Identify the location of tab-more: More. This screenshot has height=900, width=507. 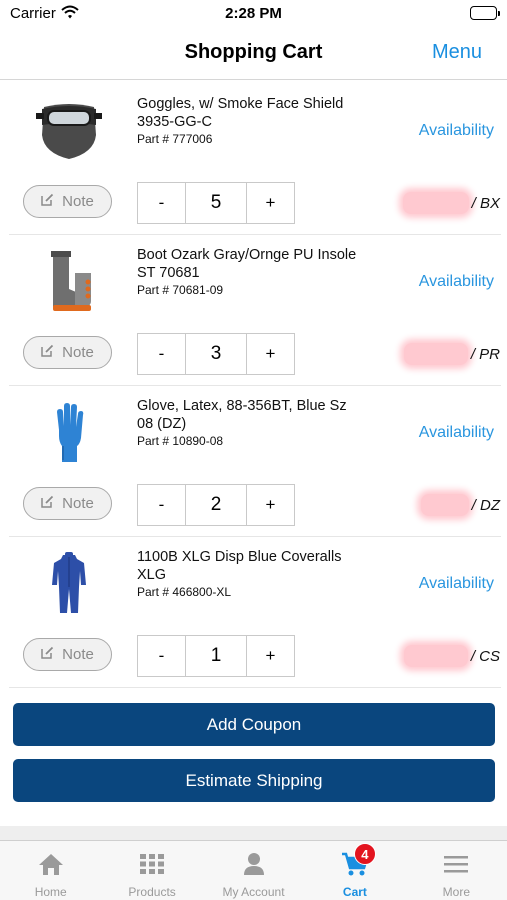
(456, 870).